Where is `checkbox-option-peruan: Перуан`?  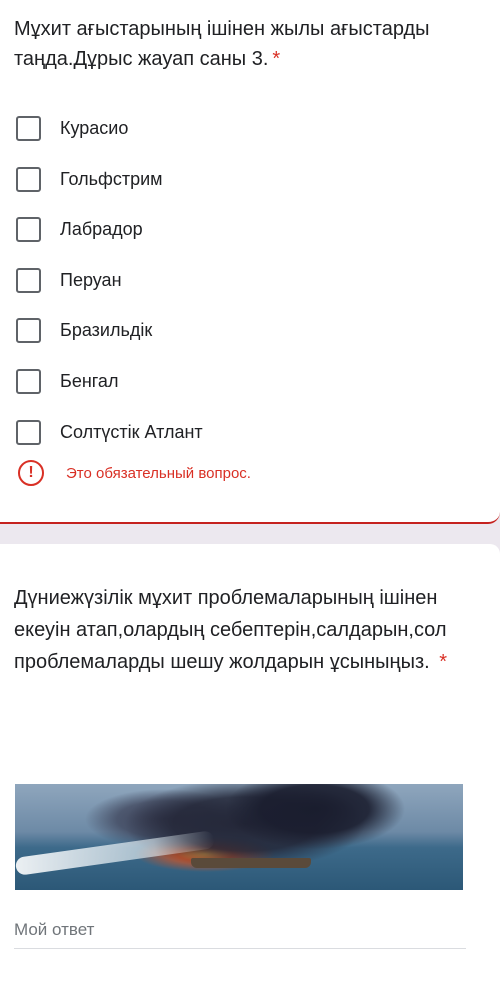 checkbox-option-peruan: Перуан is located at coordinates (69, 280).